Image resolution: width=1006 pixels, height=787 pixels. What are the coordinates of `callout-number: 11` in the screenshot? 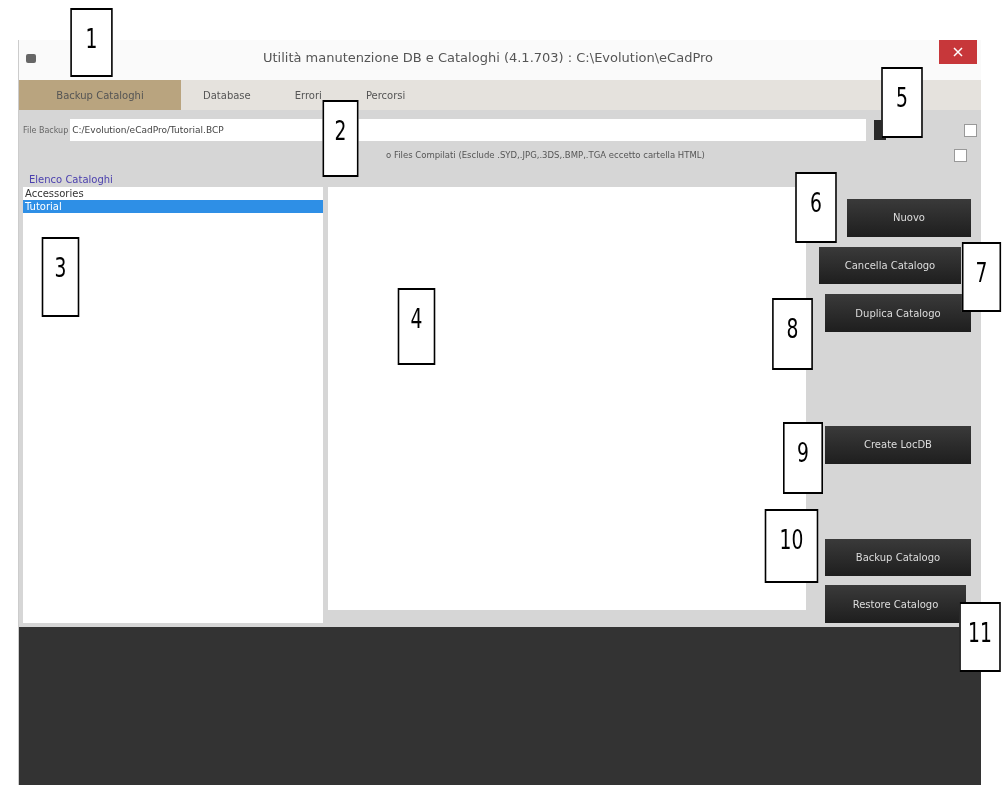 It's located at (980, 637).